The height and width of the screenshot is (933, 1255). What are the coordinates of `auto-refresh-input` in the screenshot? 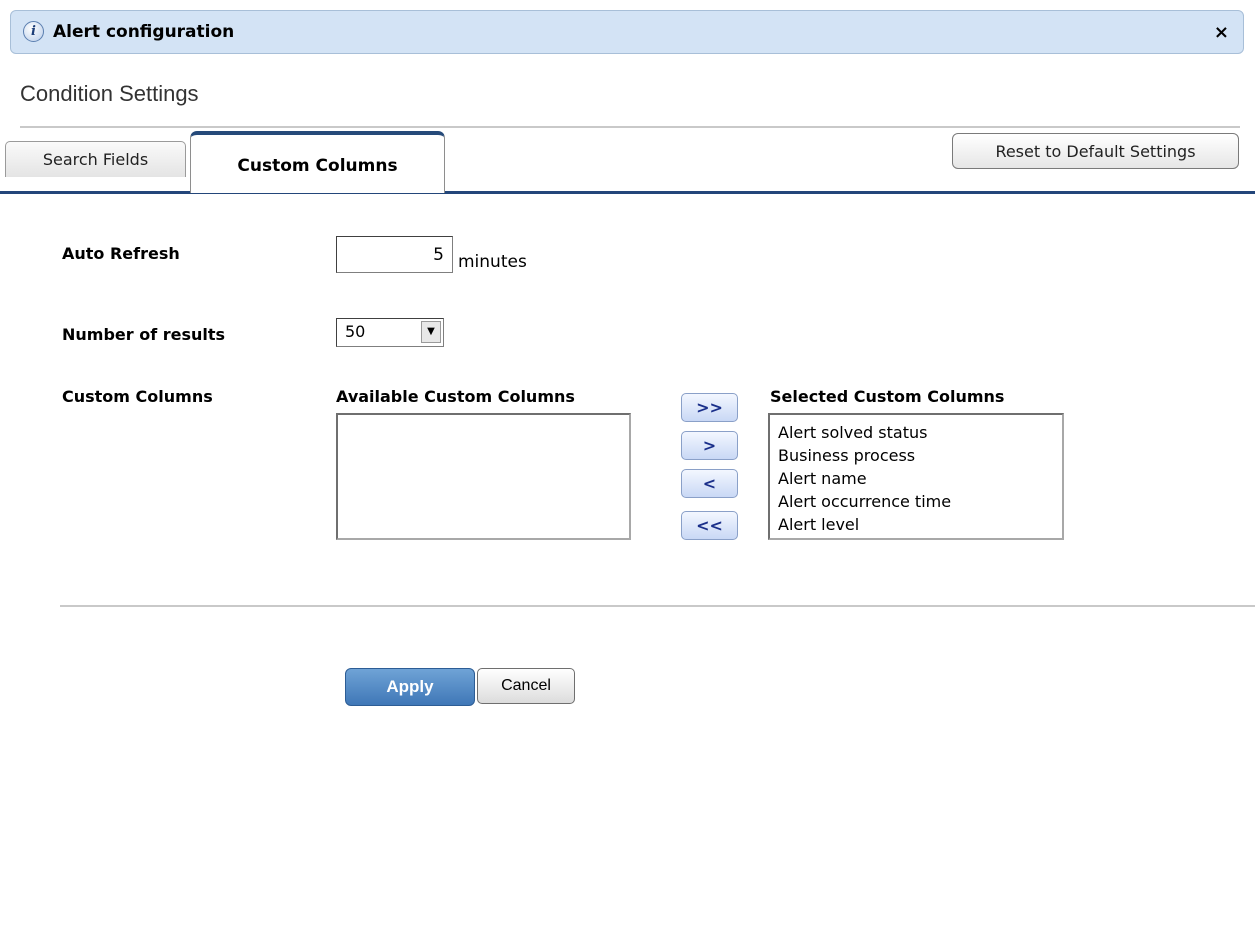 It's located at (394, 254).